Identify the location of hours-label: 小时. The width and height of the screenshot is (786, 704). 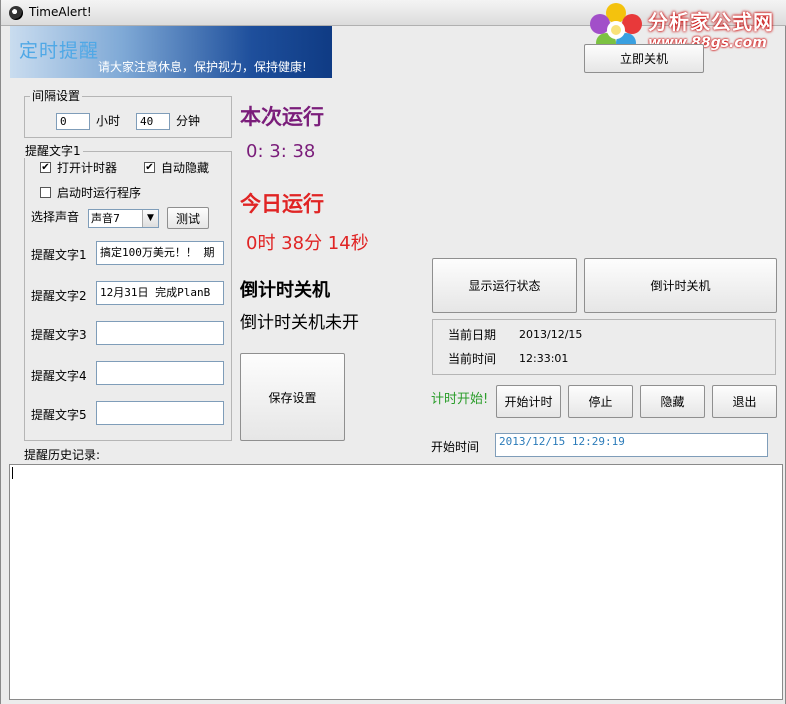
(108, 121).